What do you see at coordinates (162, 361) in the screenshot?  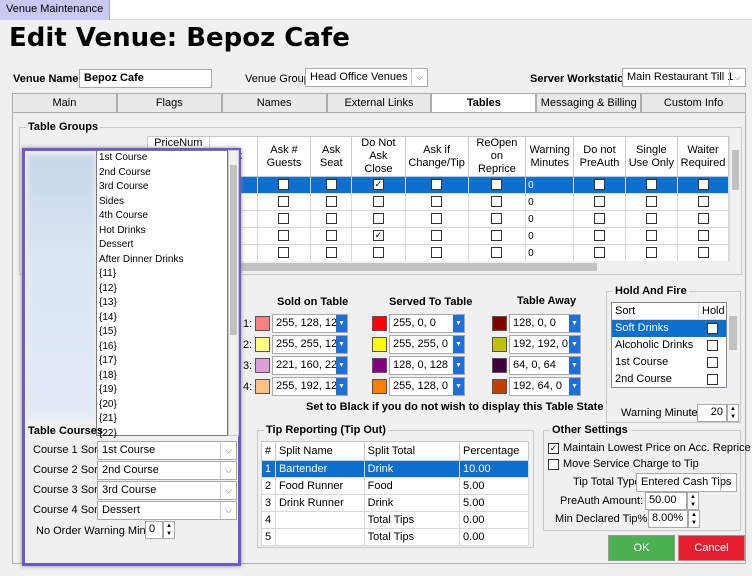 I see `course-option: {17}` at bounding box center [162, 361].